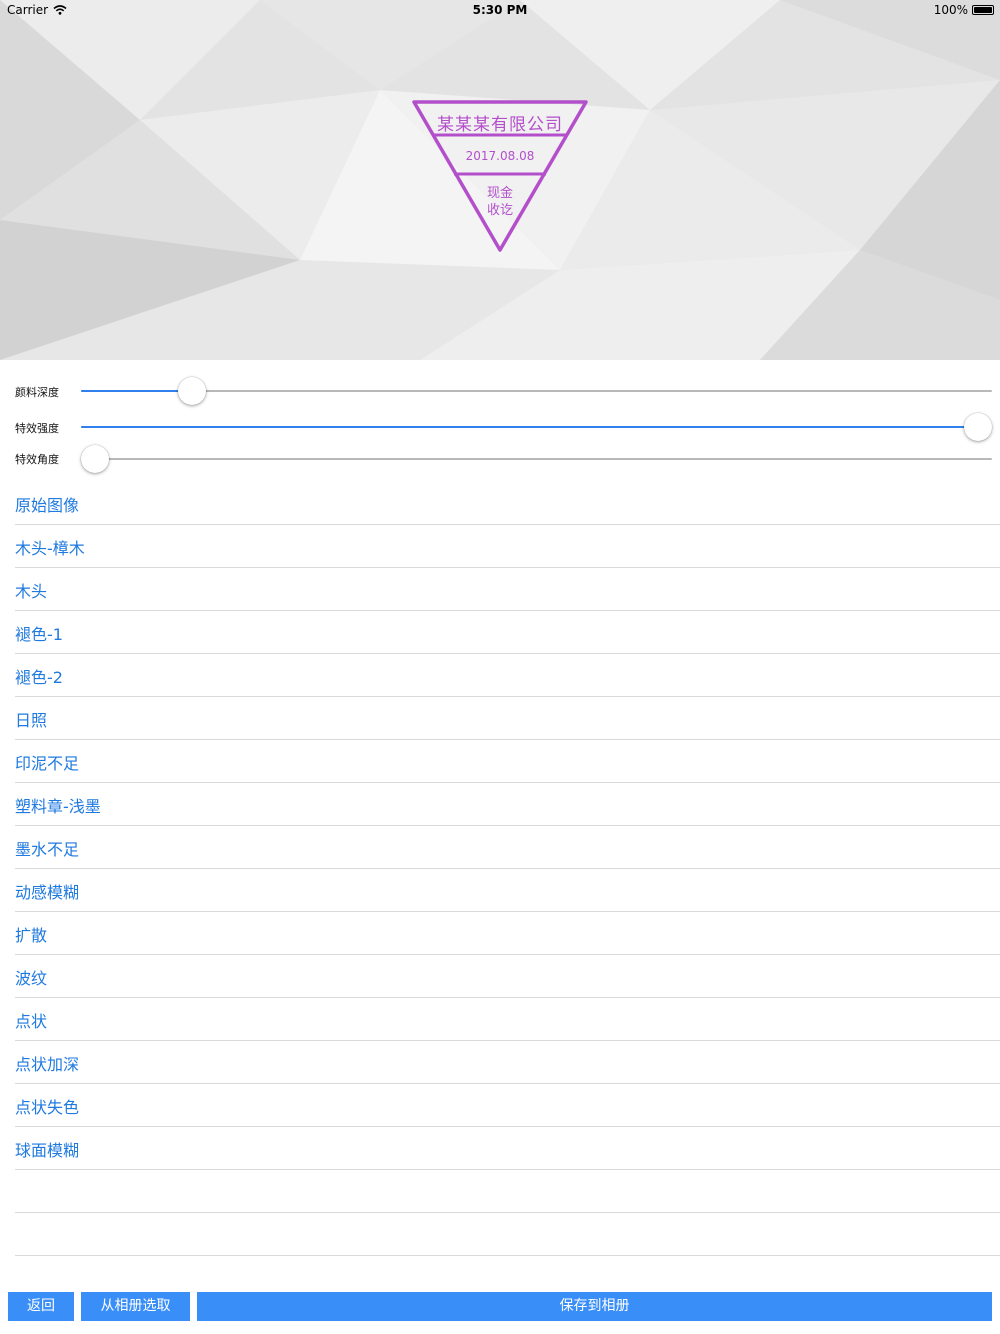 This screenshot has height=1334, width=1000. I want to click on effect-item-label: 原始图像, so click(47, 505).